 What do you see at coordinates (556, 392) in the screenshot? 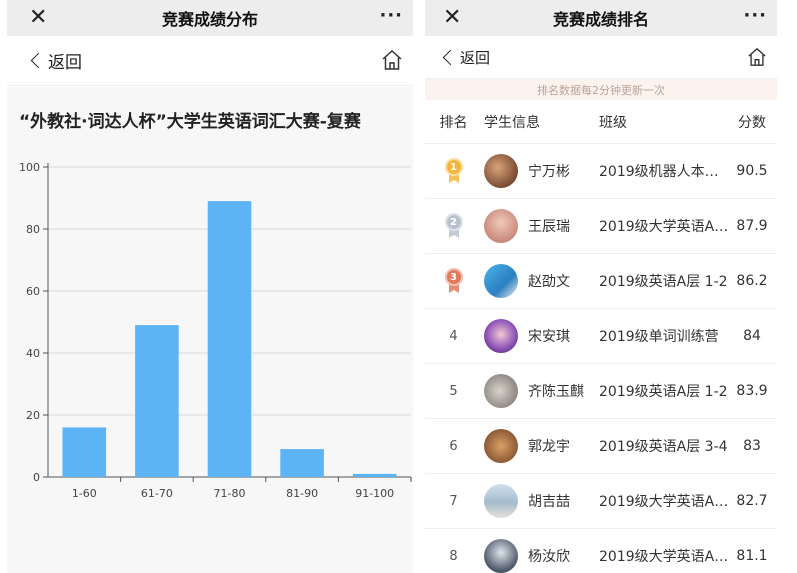
I see `student-name: 齐陈玉麒` at bounding box center [556, 392].